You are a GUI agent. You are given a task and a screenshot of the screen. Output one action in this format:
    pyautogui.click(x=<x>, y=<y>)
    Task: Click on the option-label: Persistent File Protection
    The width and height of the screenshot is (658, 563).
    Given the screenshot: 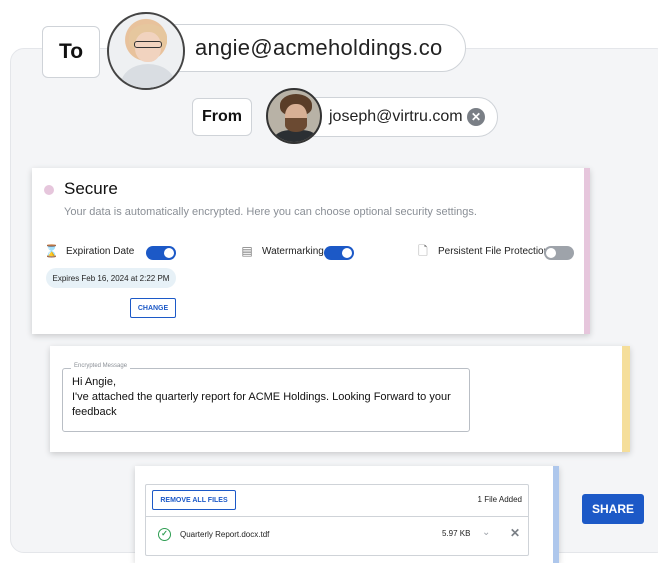 What is the action you would take?
    pyautogui.click(x=494, y=251)
    